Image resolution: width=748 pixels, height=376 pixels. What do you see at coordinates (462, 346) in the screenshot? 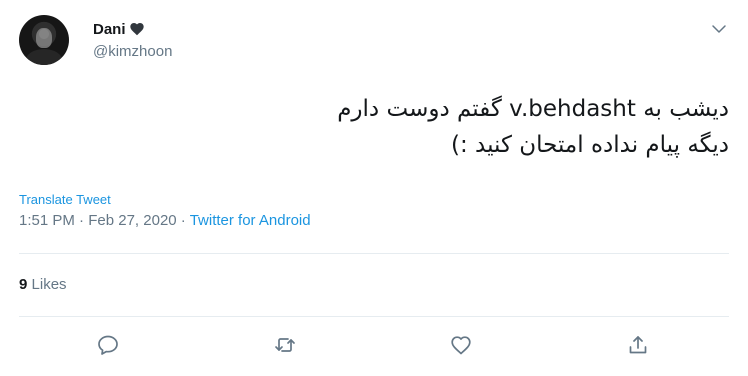
I see `heart-outline-icon` at bounding box center [462, 346].